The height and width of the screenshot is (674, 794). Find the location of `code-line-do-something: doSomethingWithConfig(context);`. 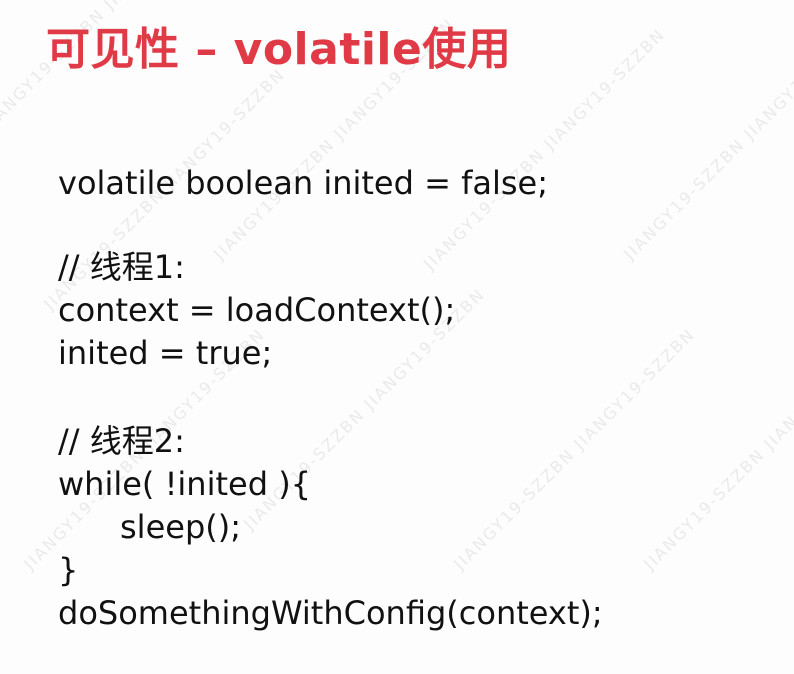

code-line-do-something: doSomethingWithConfig(context); is located at coordinates (330, 613).